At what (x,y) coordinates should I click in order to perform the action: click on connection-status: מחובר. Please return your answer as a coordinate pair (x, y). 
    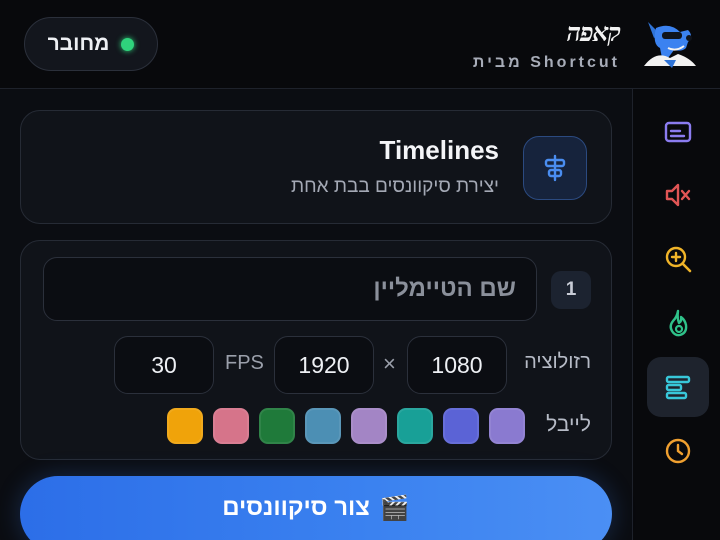
    Looking at the image, I should click on (91, 44).